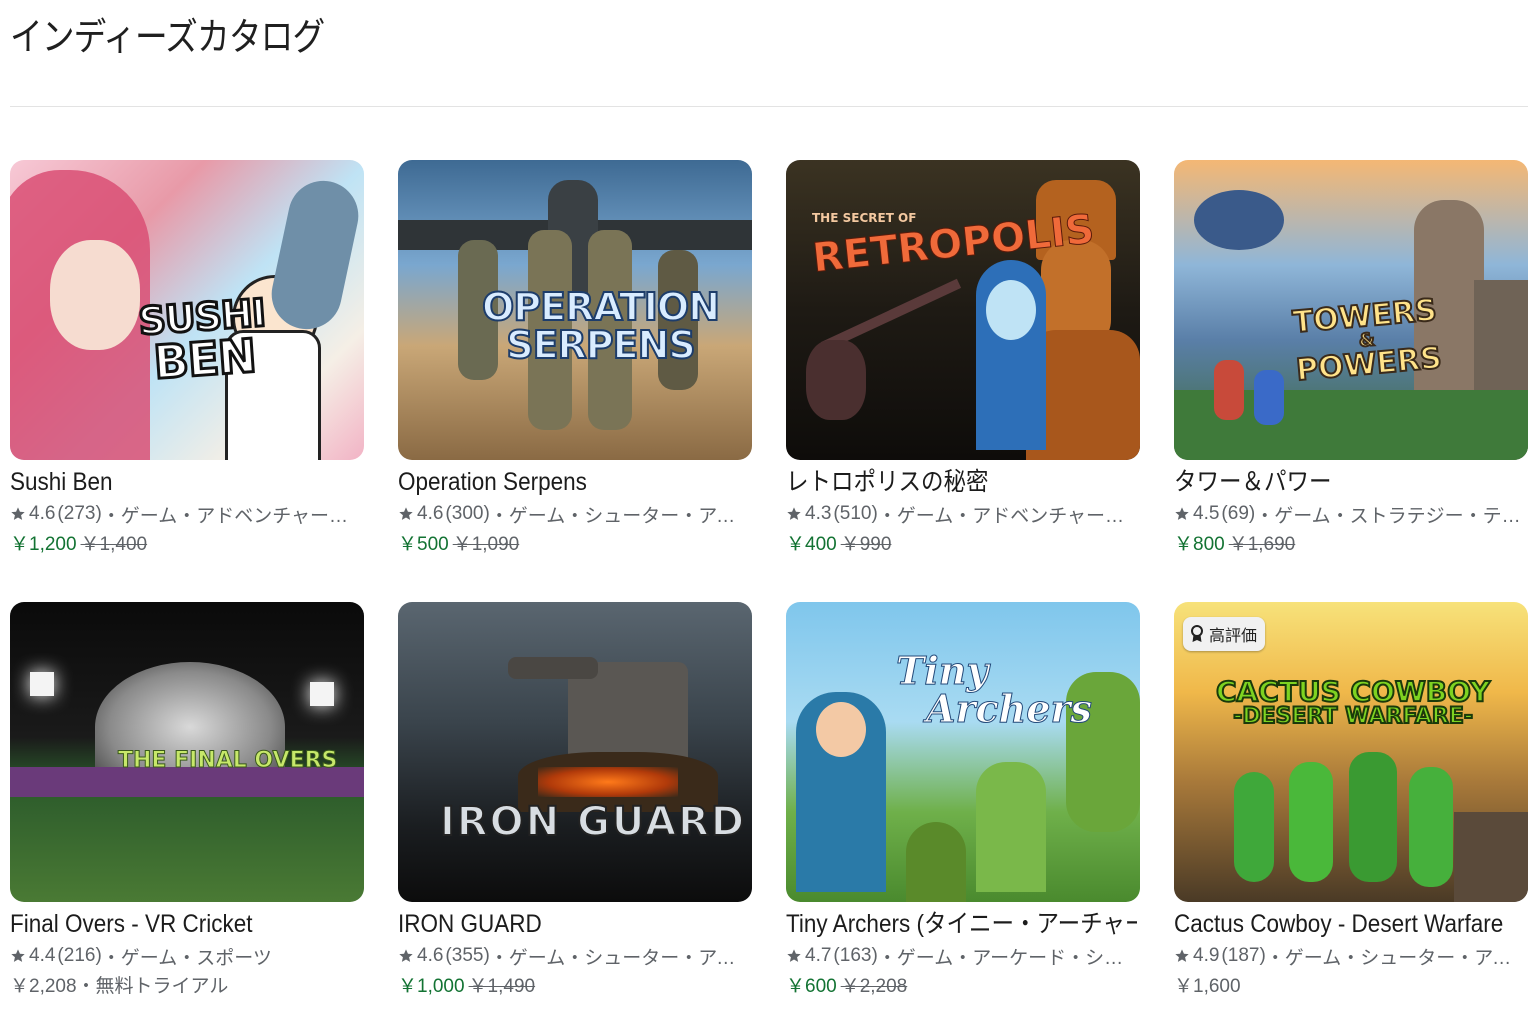 This screenshot has height=1024, width=1536. Describe the element at coordinates (811, 544) in the screenshot. I see `sale-price: ￥400` at that location.